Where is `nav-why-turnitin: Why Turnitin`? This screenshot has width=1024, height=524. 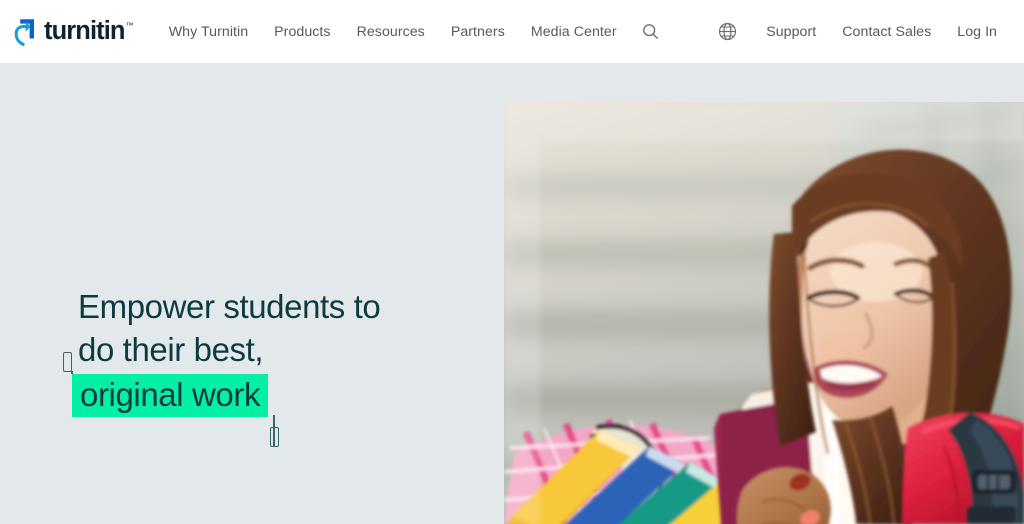 nav-why-turnitin: Why Turnitin is located at coordinates (208, 32).